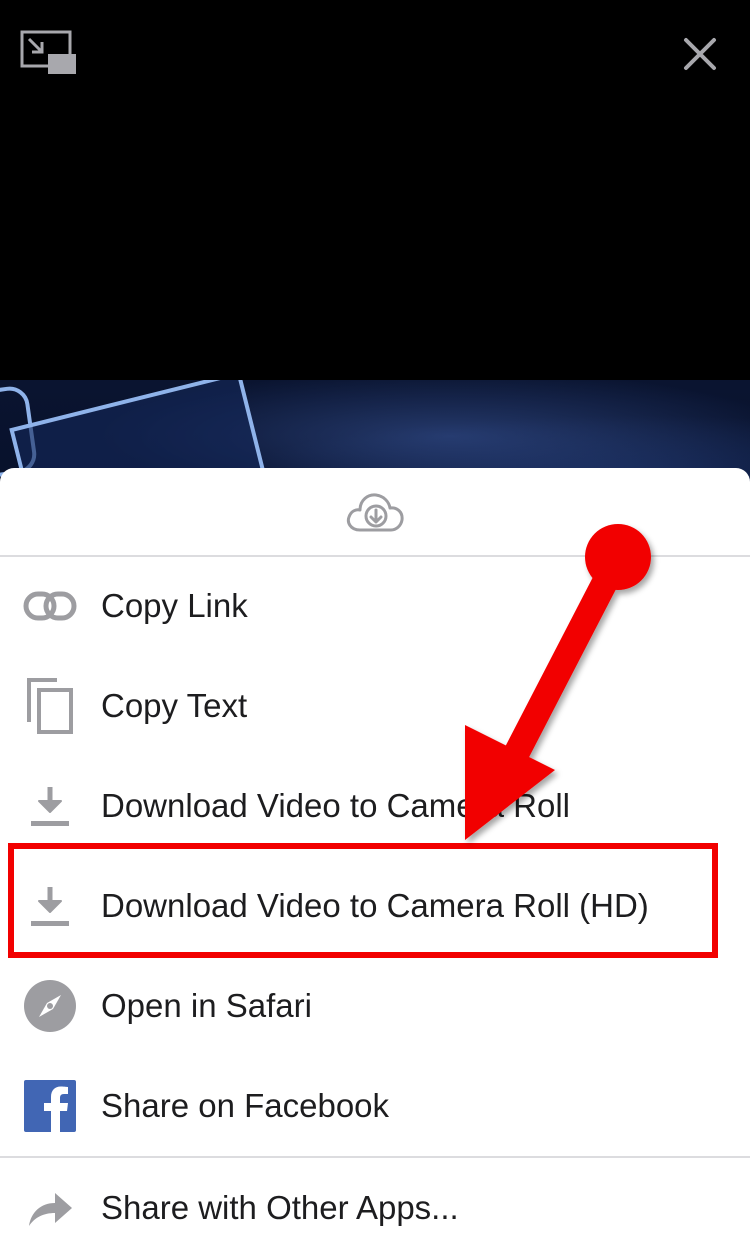 The height and width of the screenshot is (1258, 750). What do you see at coordinates (700, 54) in the screenshot?
I see `close-icon` at bounding box center [700, 54].